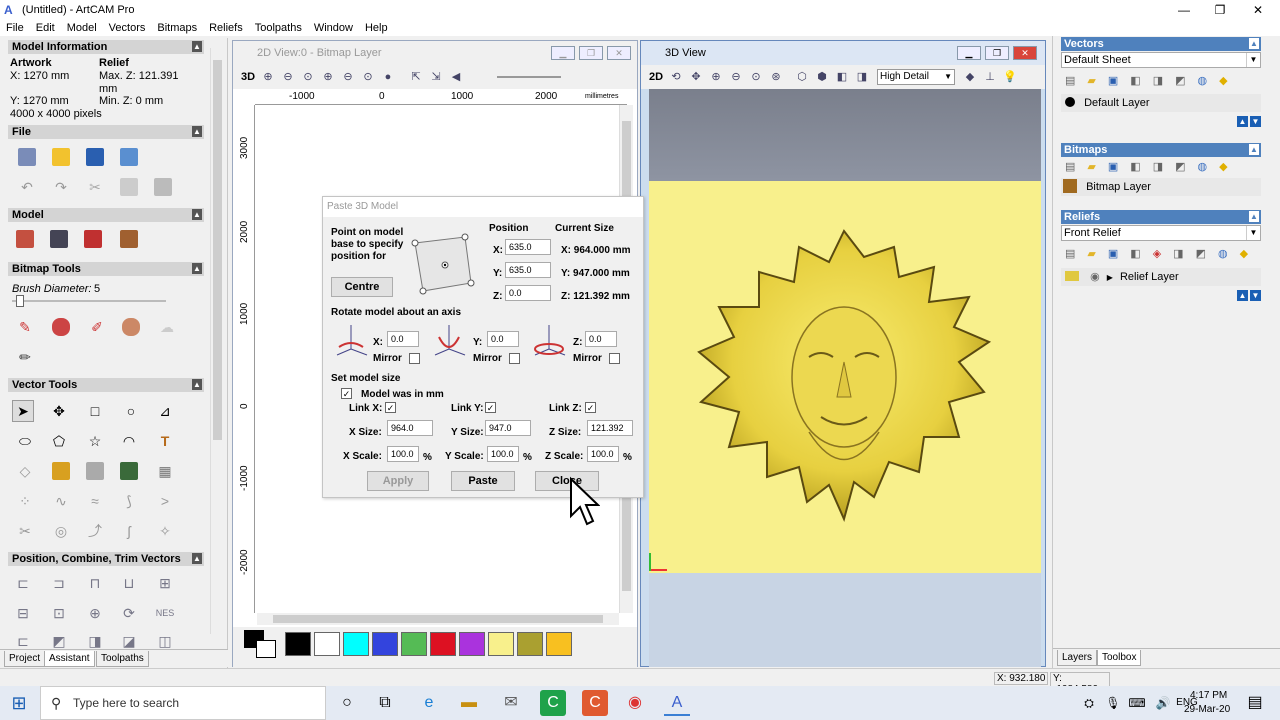 This screenshot has height=720, width=1280. I want to click on file-header: File ▲, so click(106, 132).